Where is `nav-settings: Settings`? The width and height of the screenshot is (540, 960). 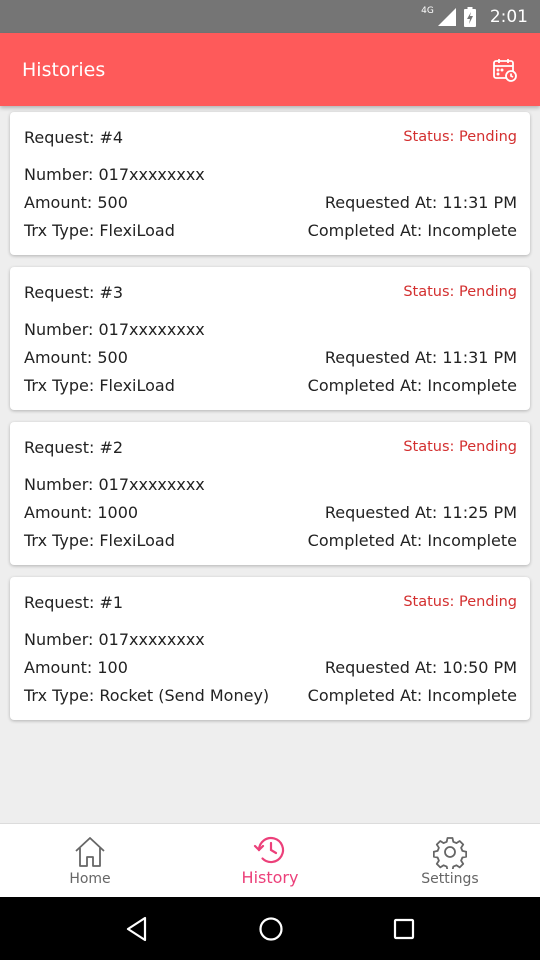 nav-settings: Settings is located at coordinates (450, 860).